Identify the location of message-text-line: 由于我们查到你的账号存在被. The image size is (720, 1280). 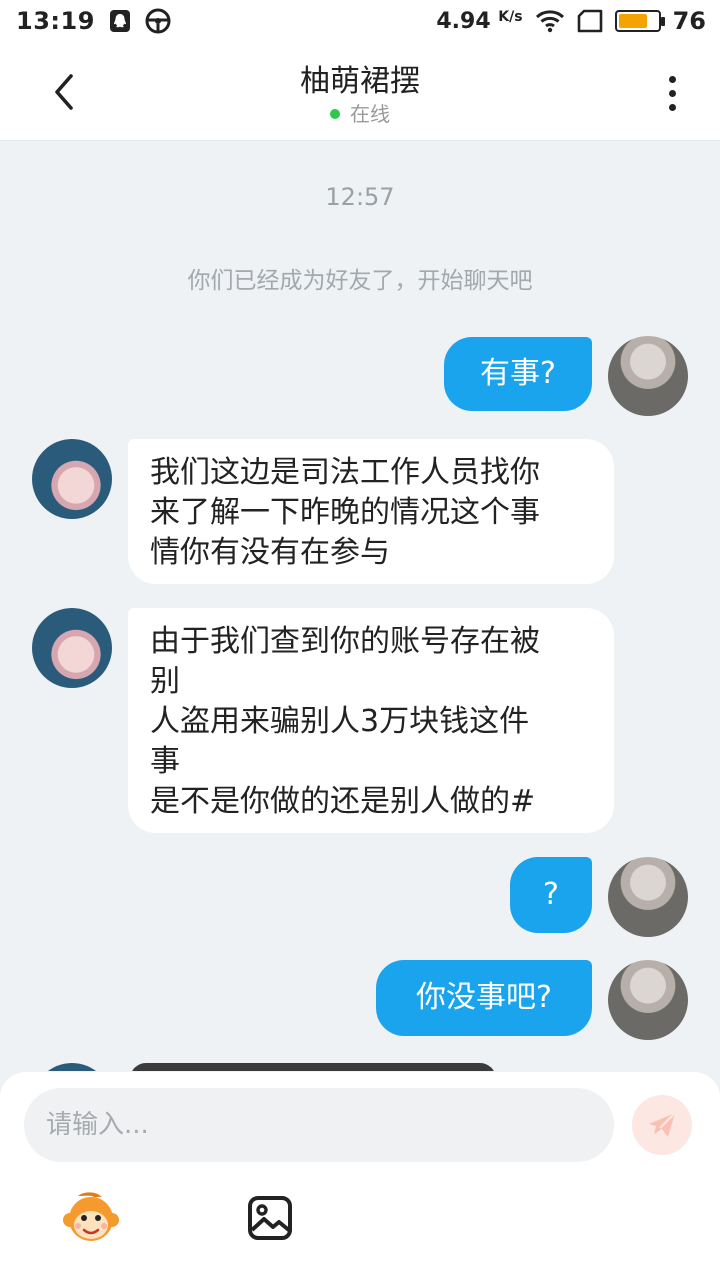
(345, 641).